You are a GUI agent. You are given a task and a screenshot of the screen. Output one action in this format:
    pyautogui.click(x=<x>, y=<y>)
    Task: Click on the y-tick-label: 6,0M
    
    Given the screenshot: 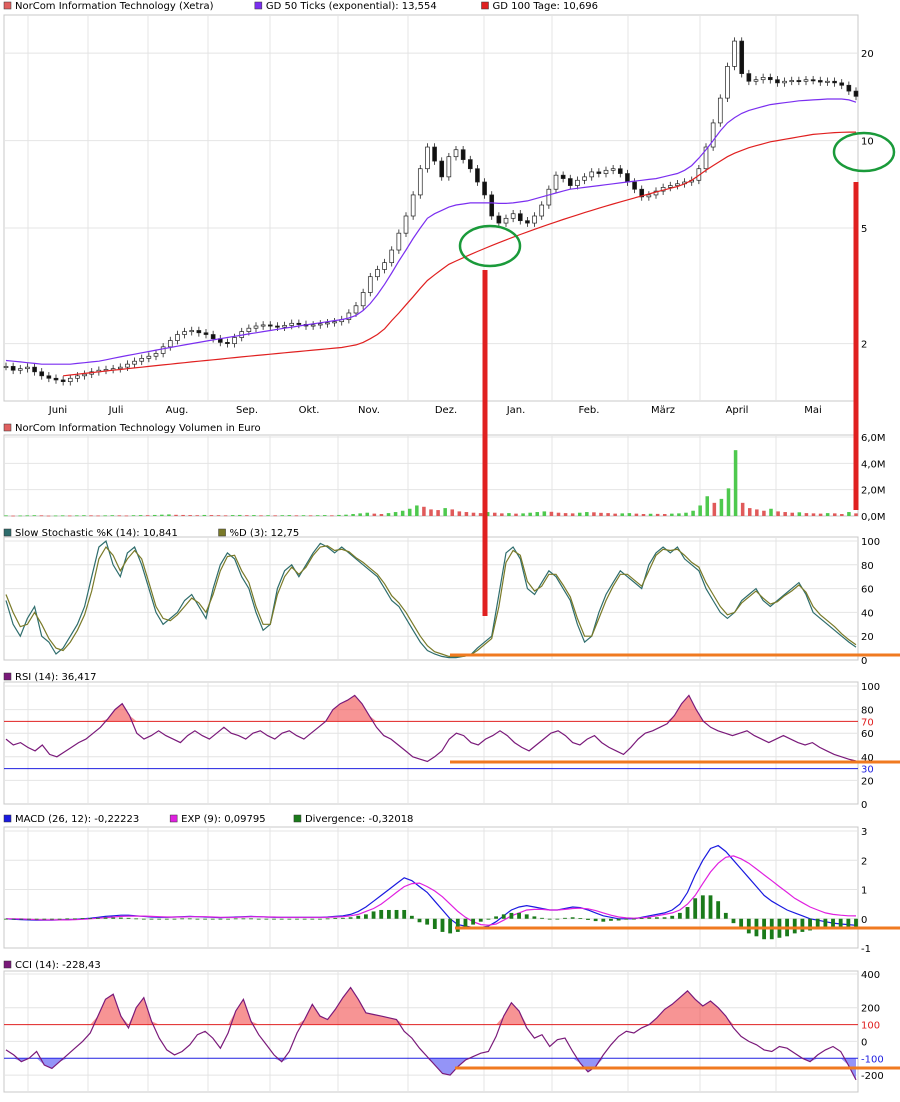 What is the action you would take?
    pyautogui.click(x=873, y=438)
    